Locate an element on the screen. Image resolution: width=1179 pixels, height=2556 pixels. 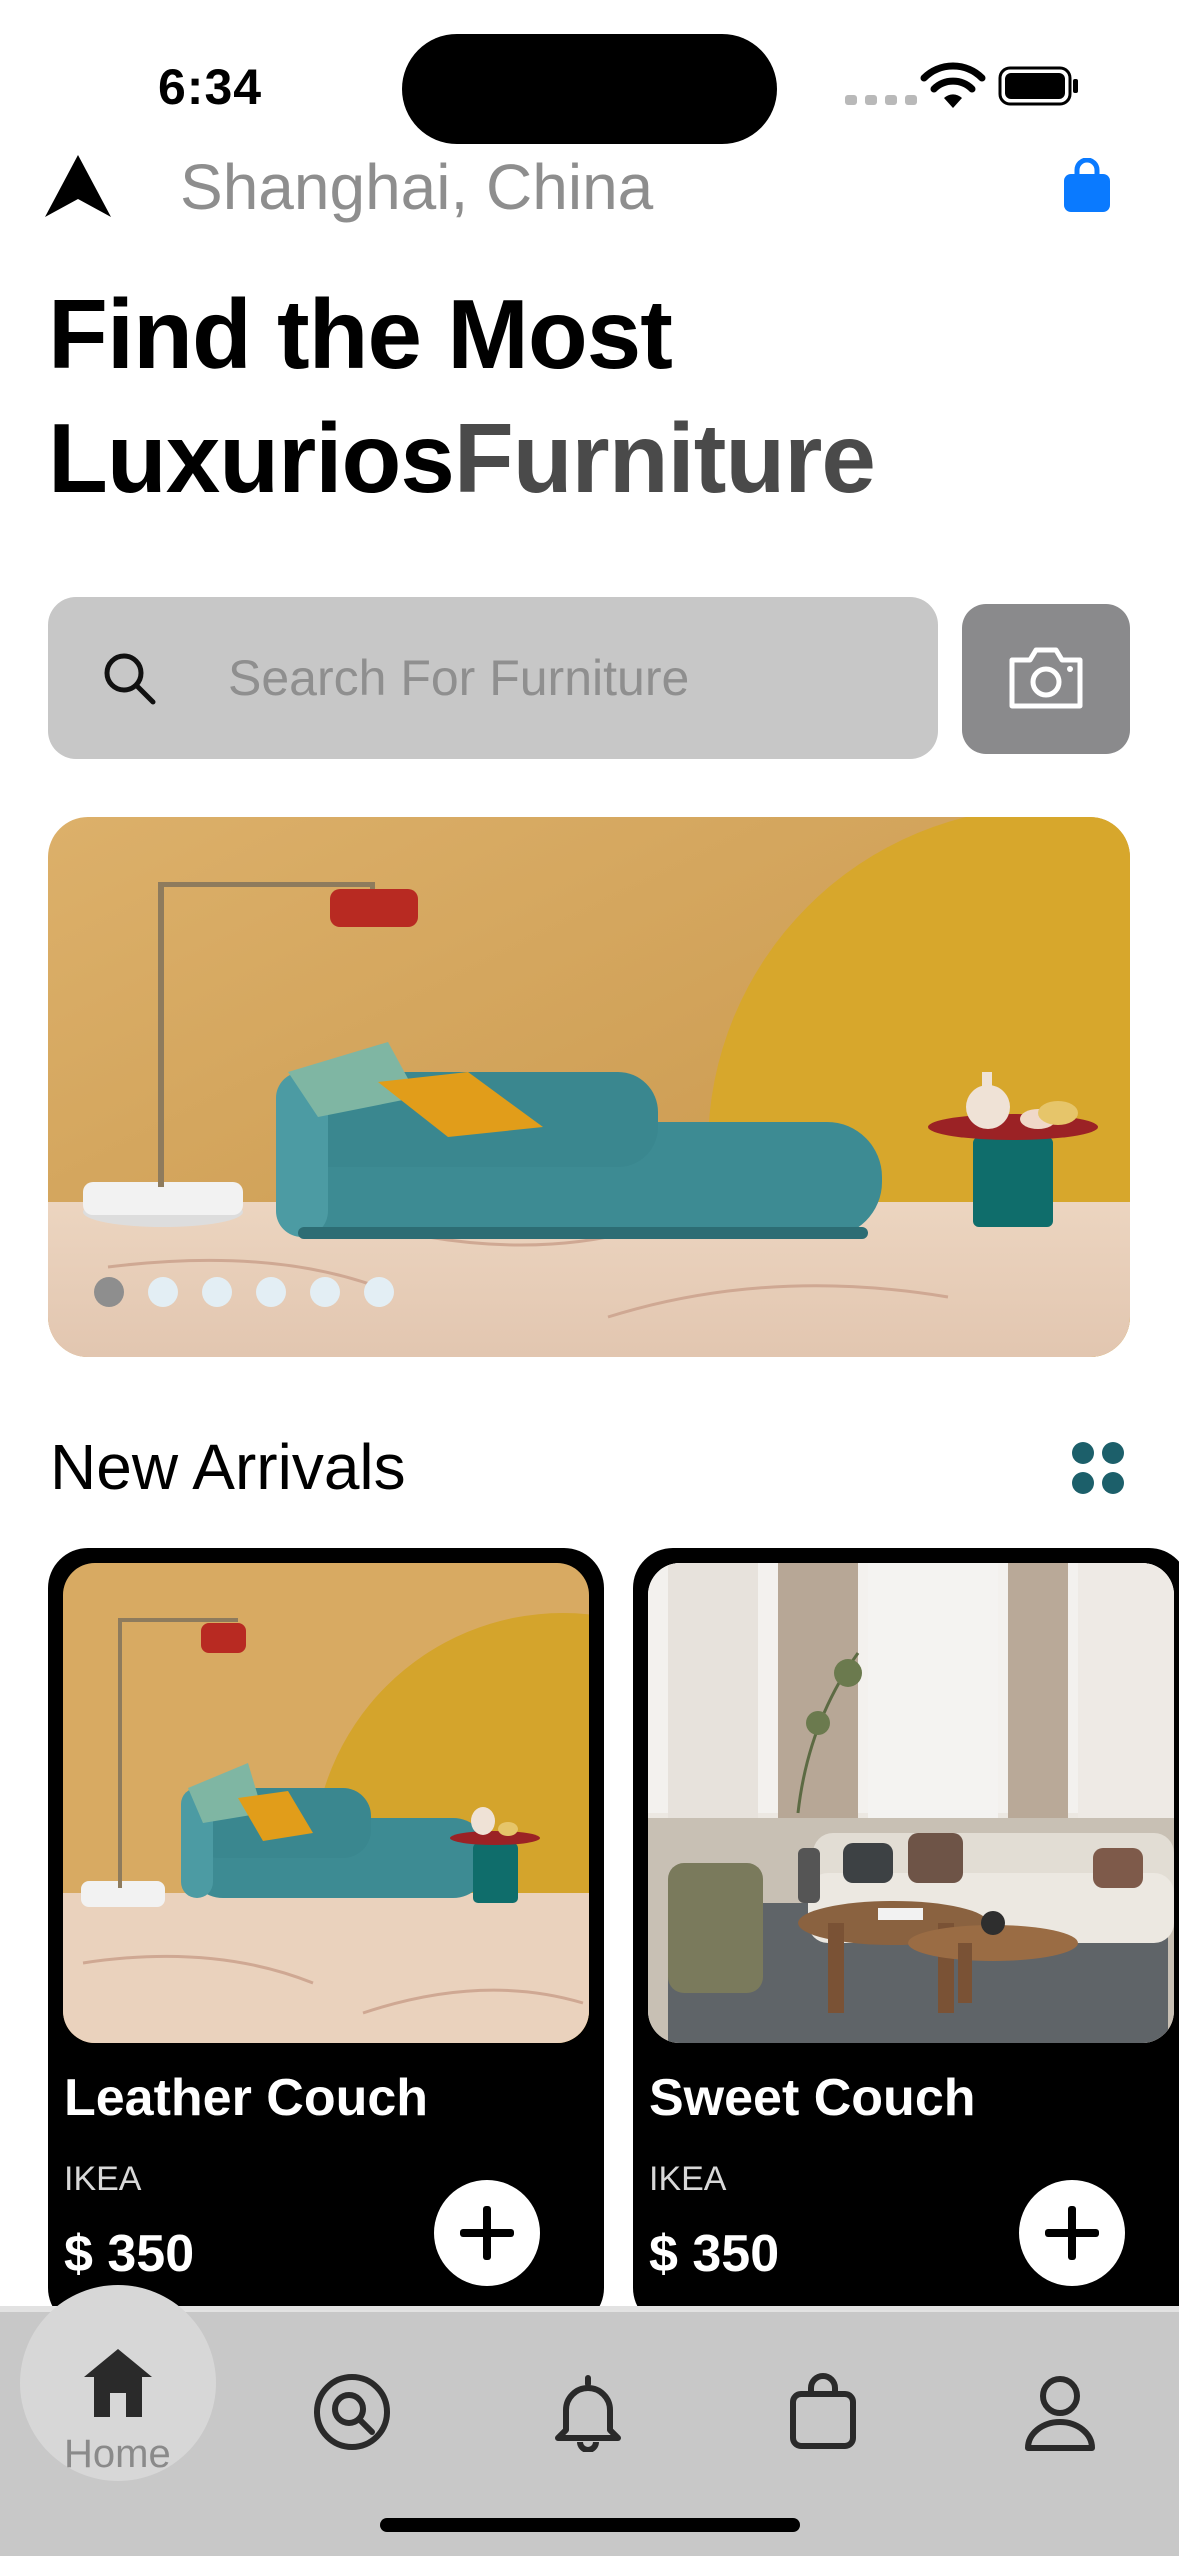
banner-pagination is located at coordinates (244, 1292).